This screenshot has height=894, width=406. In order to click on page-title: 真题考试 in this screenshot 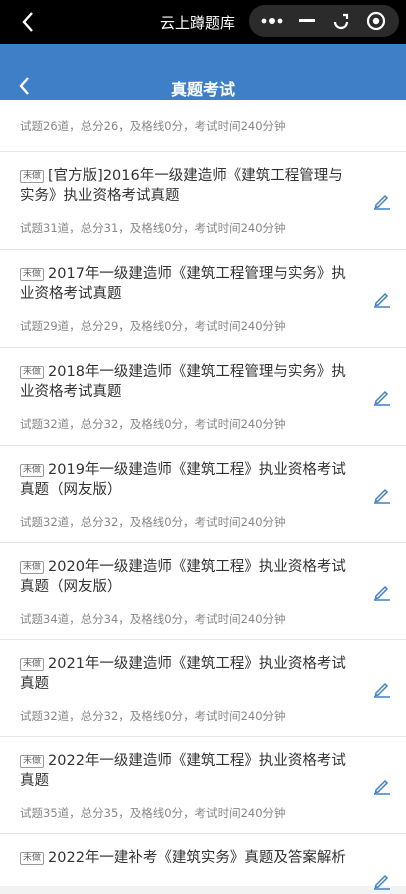, I will do `click(202, 89)`.